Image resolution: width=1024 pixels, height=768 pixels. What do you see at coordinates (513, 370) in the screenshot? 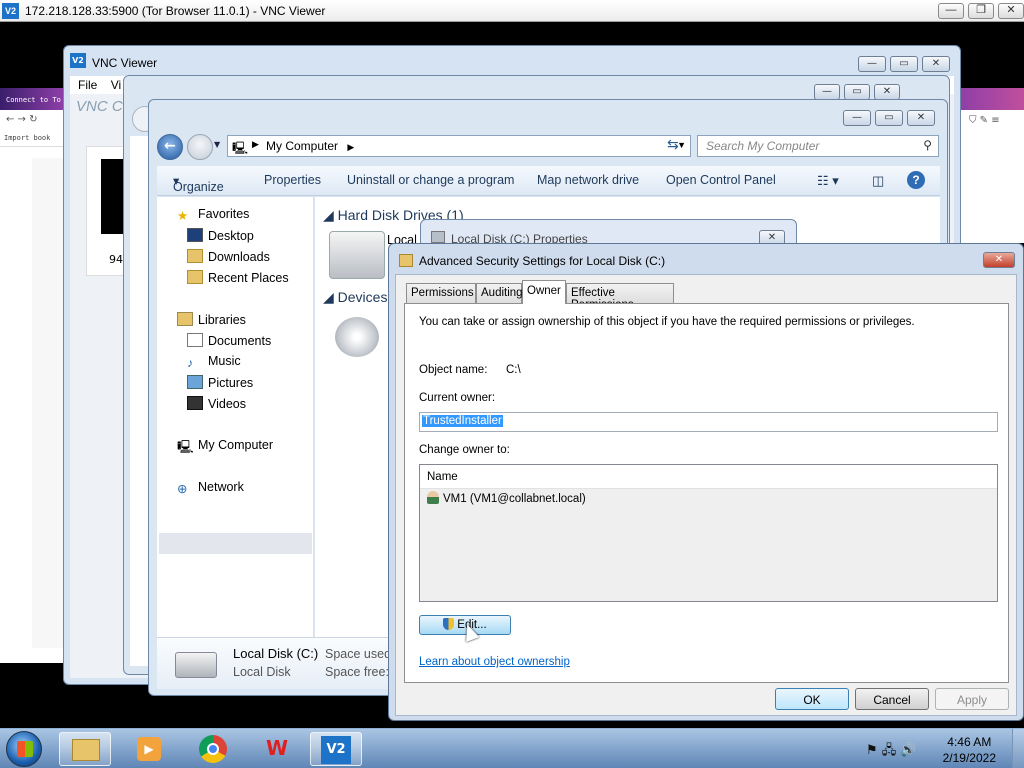
I see `object-name-value: C:\` at bounding box center [513, 370].